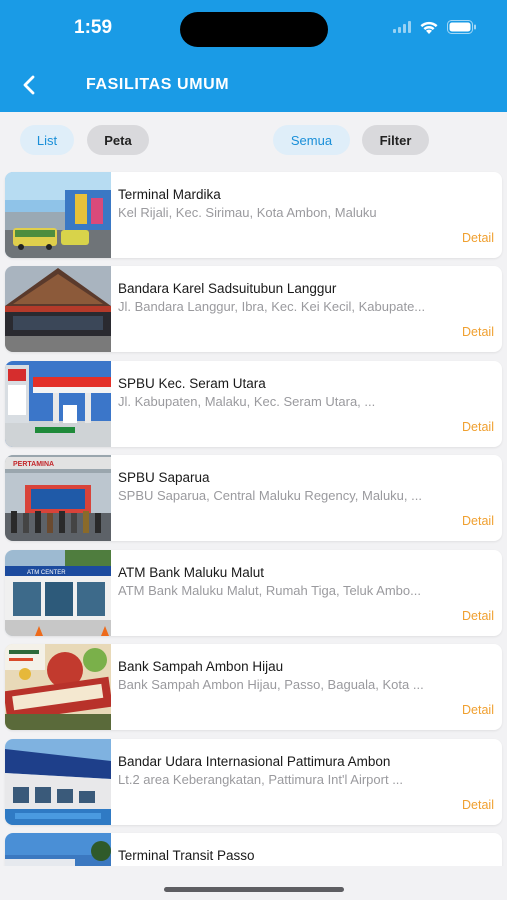  Describe the element at coordinates (186, 855) in the screenshot. I see `facility-name: Terminal Transit Passo` at that location.